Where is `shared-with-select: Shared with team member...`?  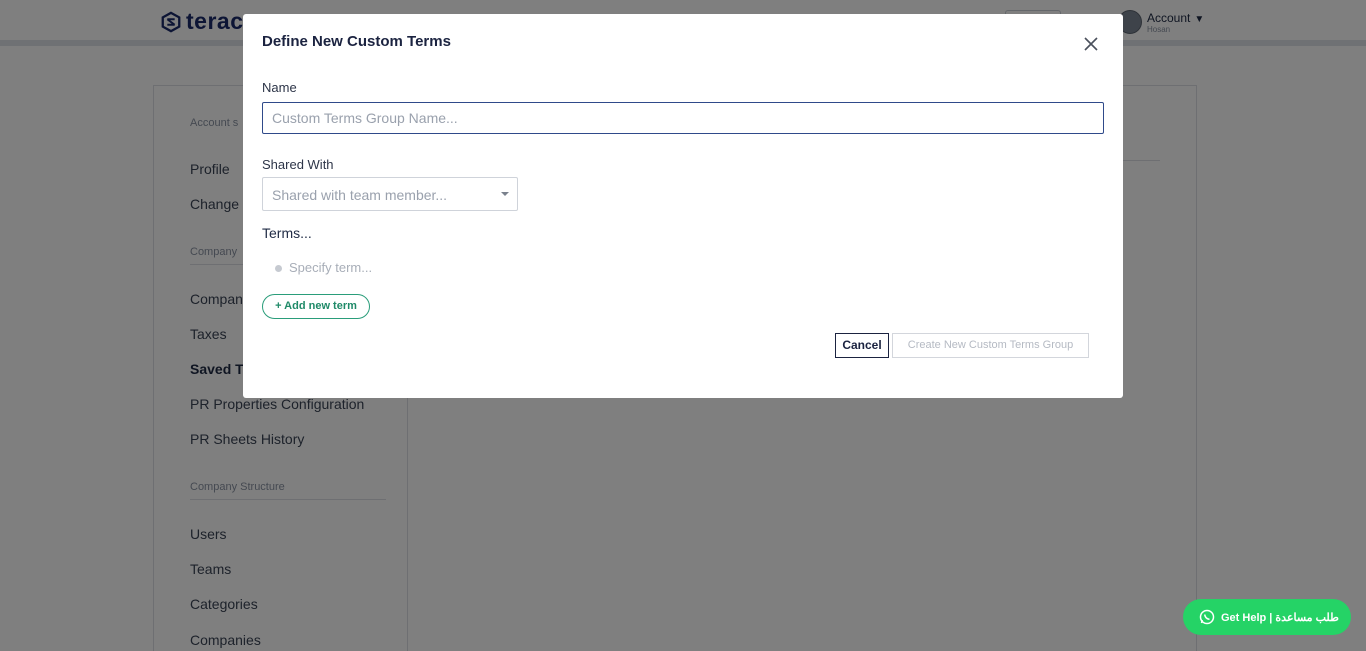 shared-with-select: Shared with team member... is located at coordinates (390, 194).